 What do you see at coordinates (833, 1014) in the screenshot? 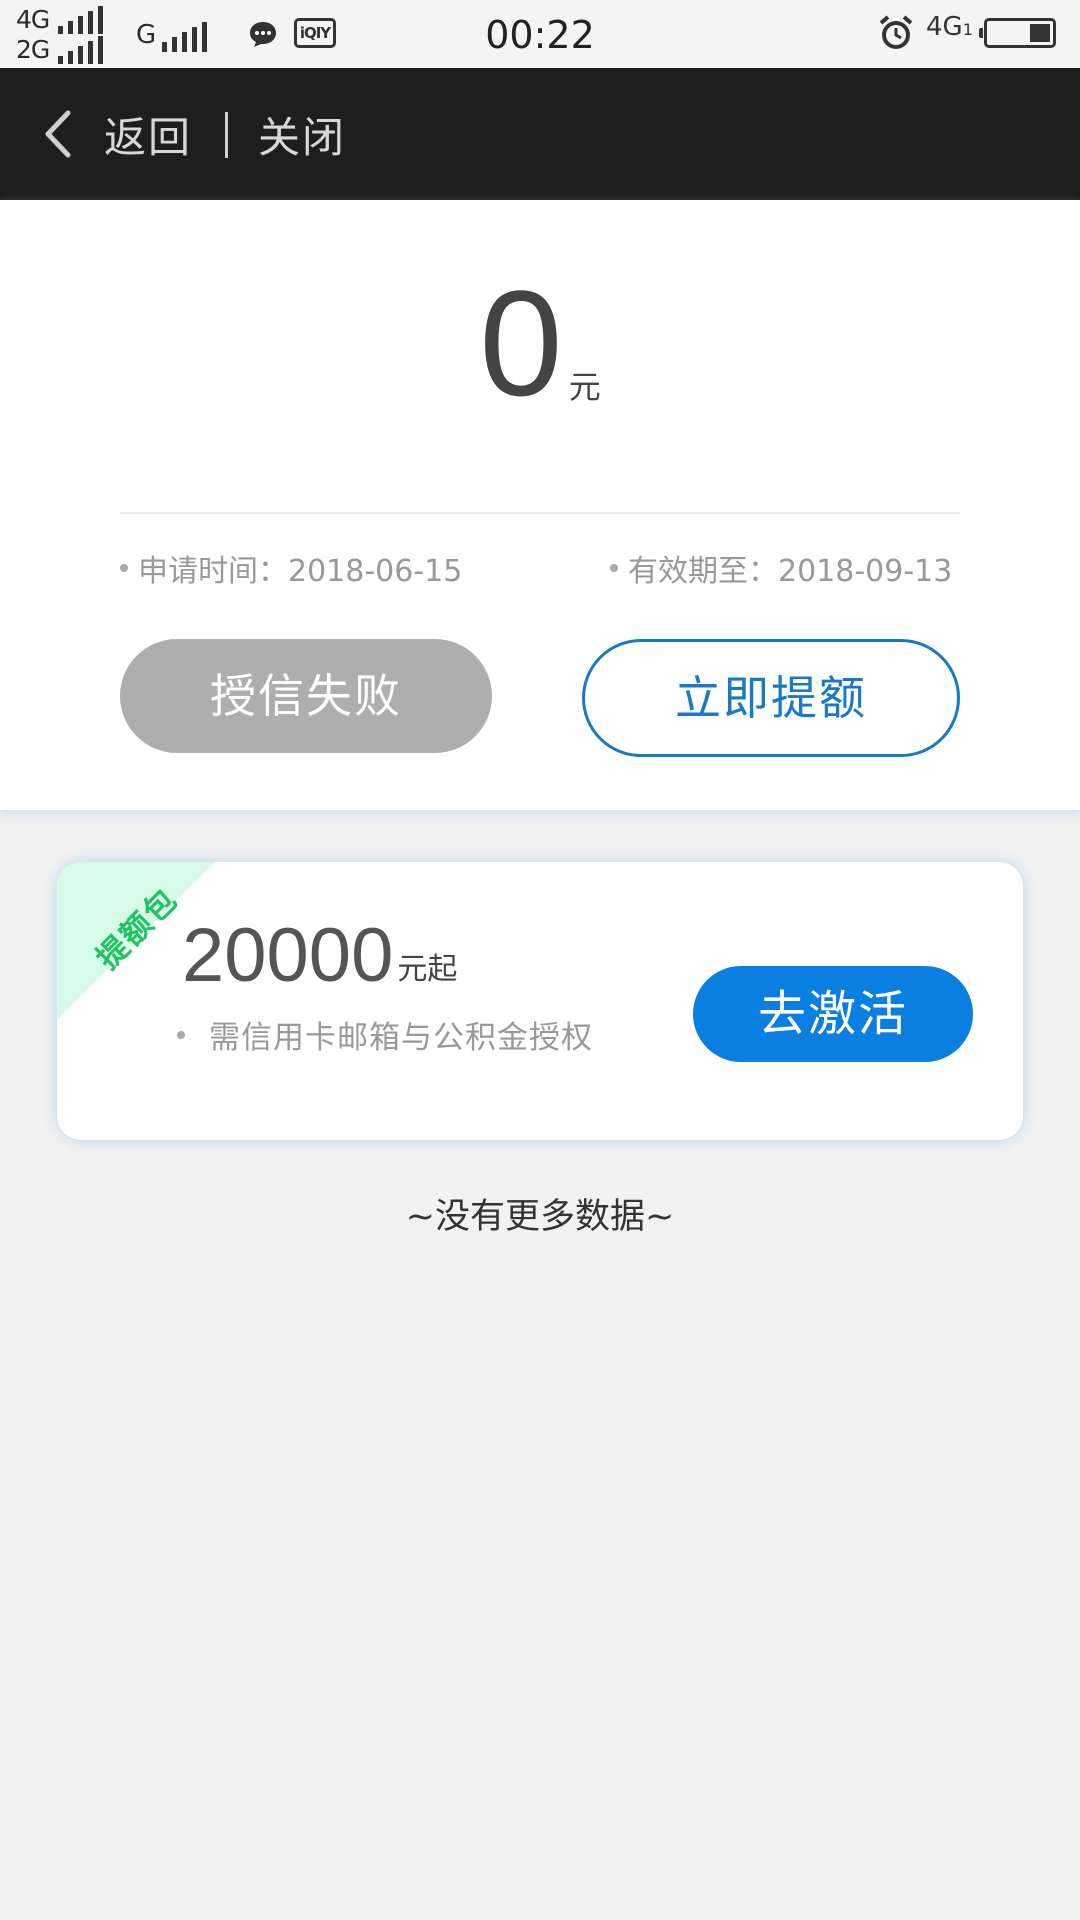
I see `activate-button: 去激活` at bounding box center [833, 1014].